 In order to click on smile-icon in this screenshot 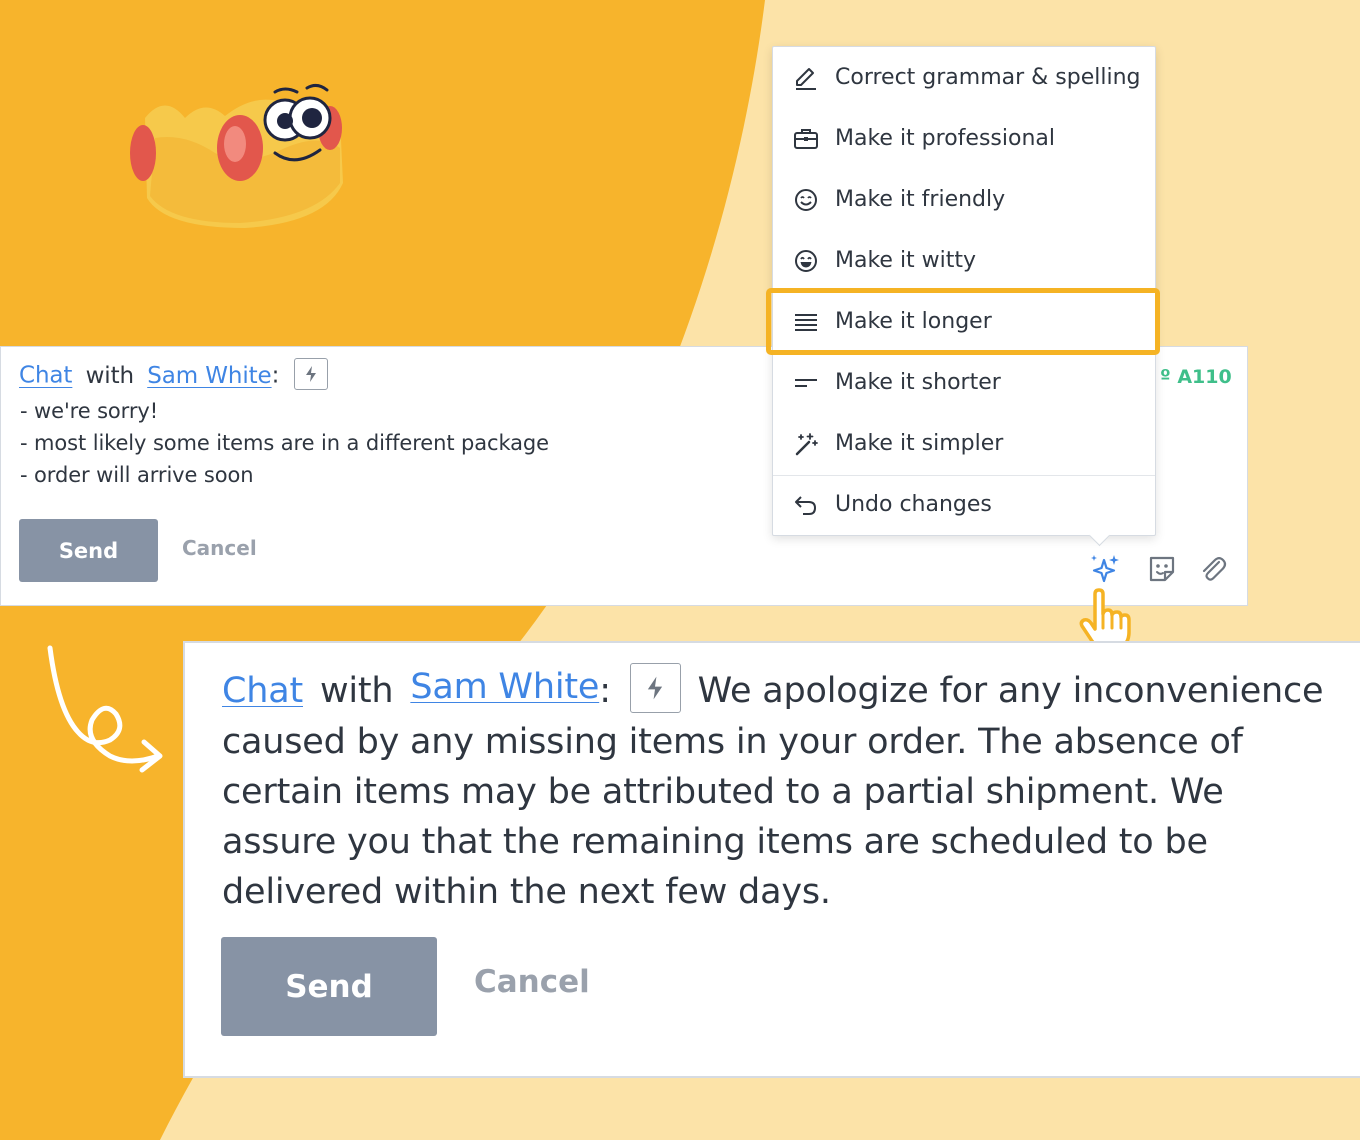, I will do `click(806, 199)`.